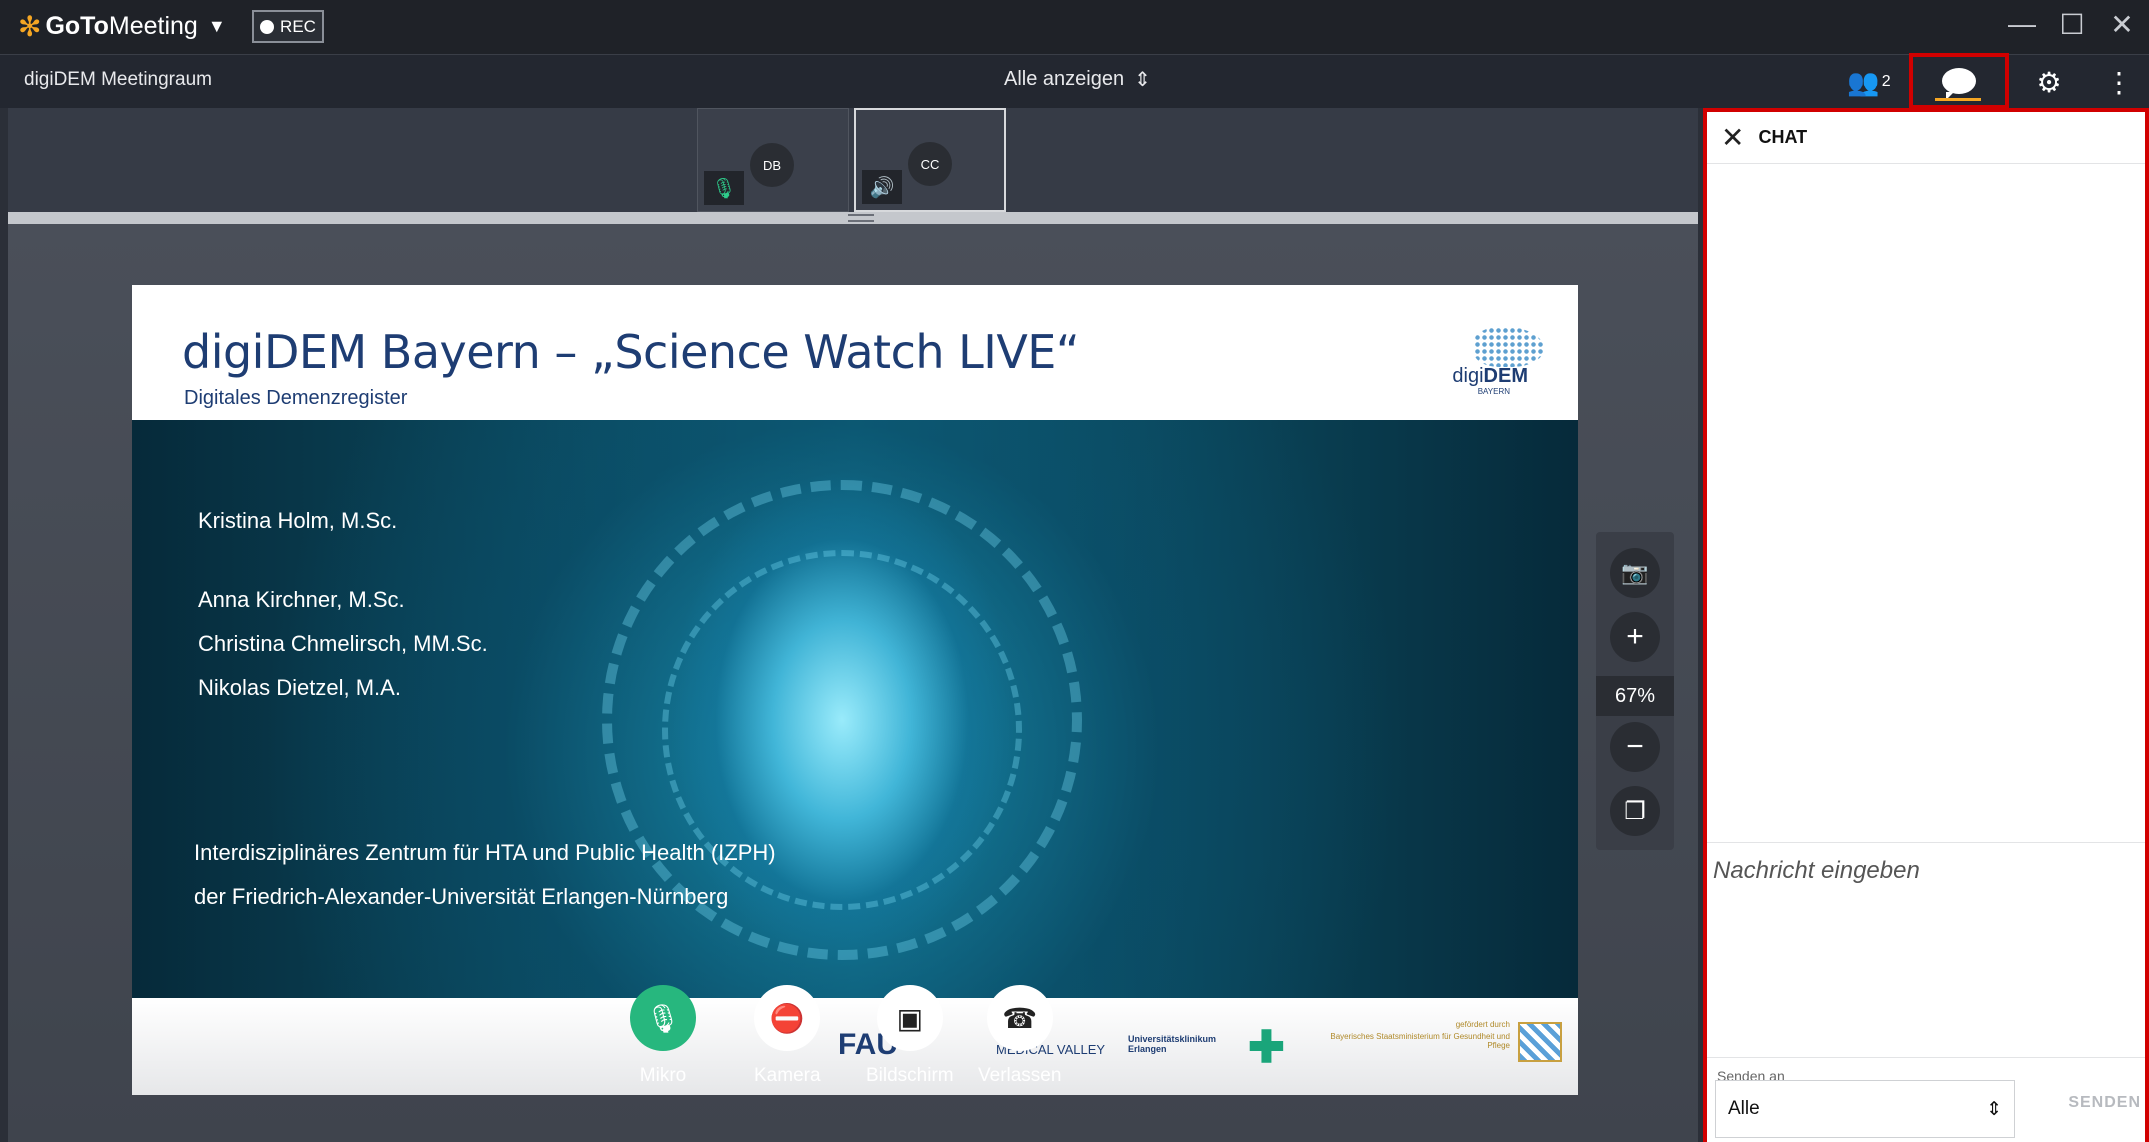 The image size is (2149, 1142). What do you see at coordinates (1468, 376) in the screenshot?
I see `logo-text-light: digi` at bounding box center [1468, 376].